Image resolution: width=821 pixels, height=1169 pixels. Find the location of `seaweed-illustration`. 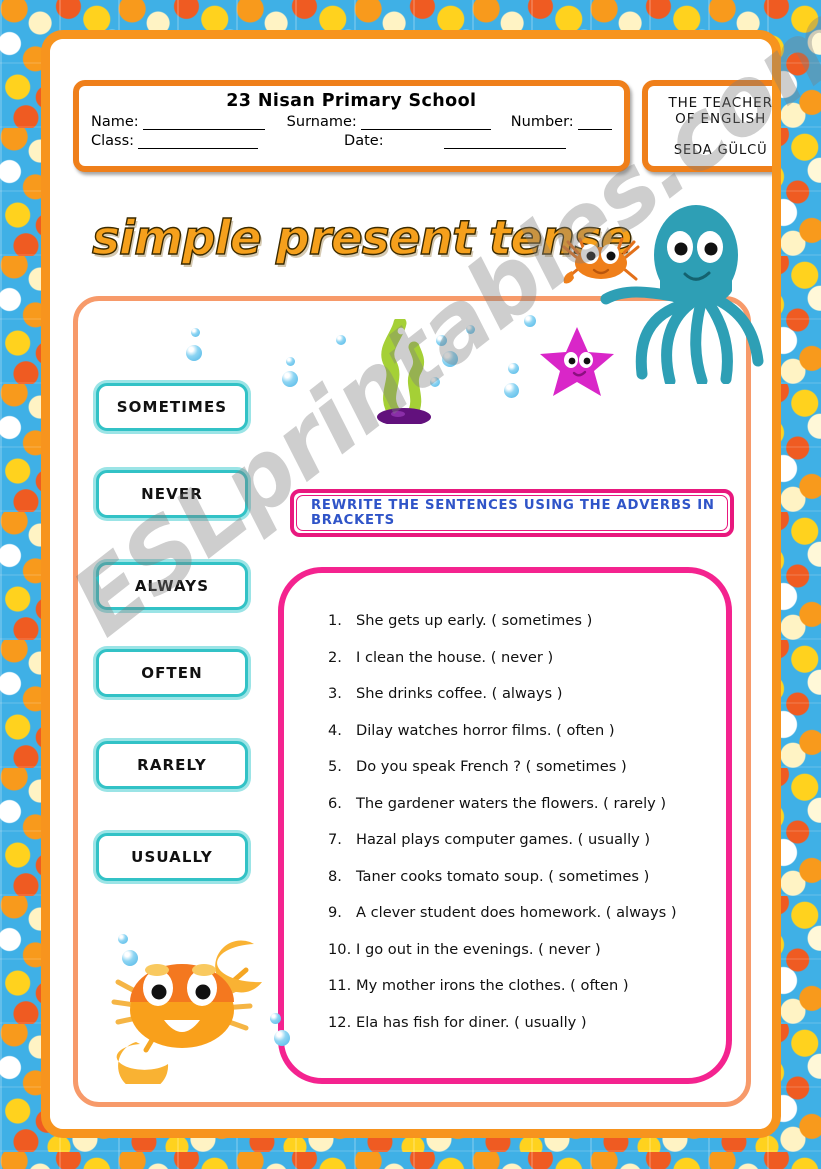

seaweed-illustration is located at coordinates (406, 371).